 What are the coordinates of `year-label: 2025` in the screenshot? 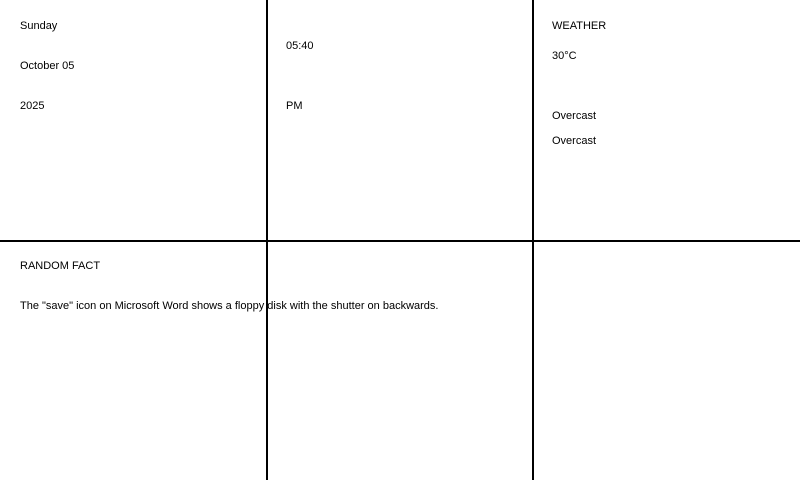 It's located at (32, 106).